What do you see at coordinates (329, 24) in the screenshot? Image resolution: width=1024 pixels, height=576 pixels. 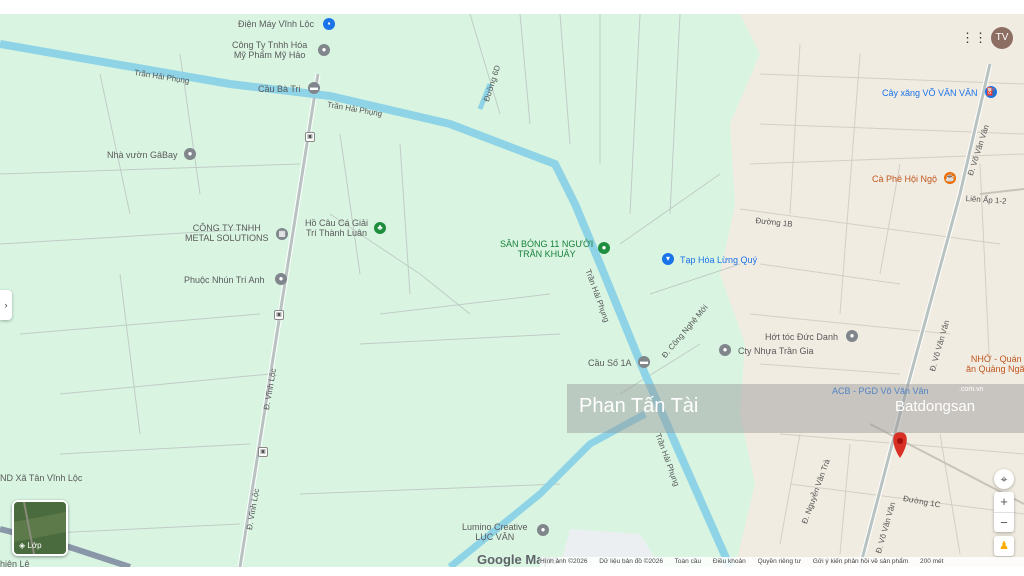 I see `shopping-icon: ▪` at bounding box center [329, 24].